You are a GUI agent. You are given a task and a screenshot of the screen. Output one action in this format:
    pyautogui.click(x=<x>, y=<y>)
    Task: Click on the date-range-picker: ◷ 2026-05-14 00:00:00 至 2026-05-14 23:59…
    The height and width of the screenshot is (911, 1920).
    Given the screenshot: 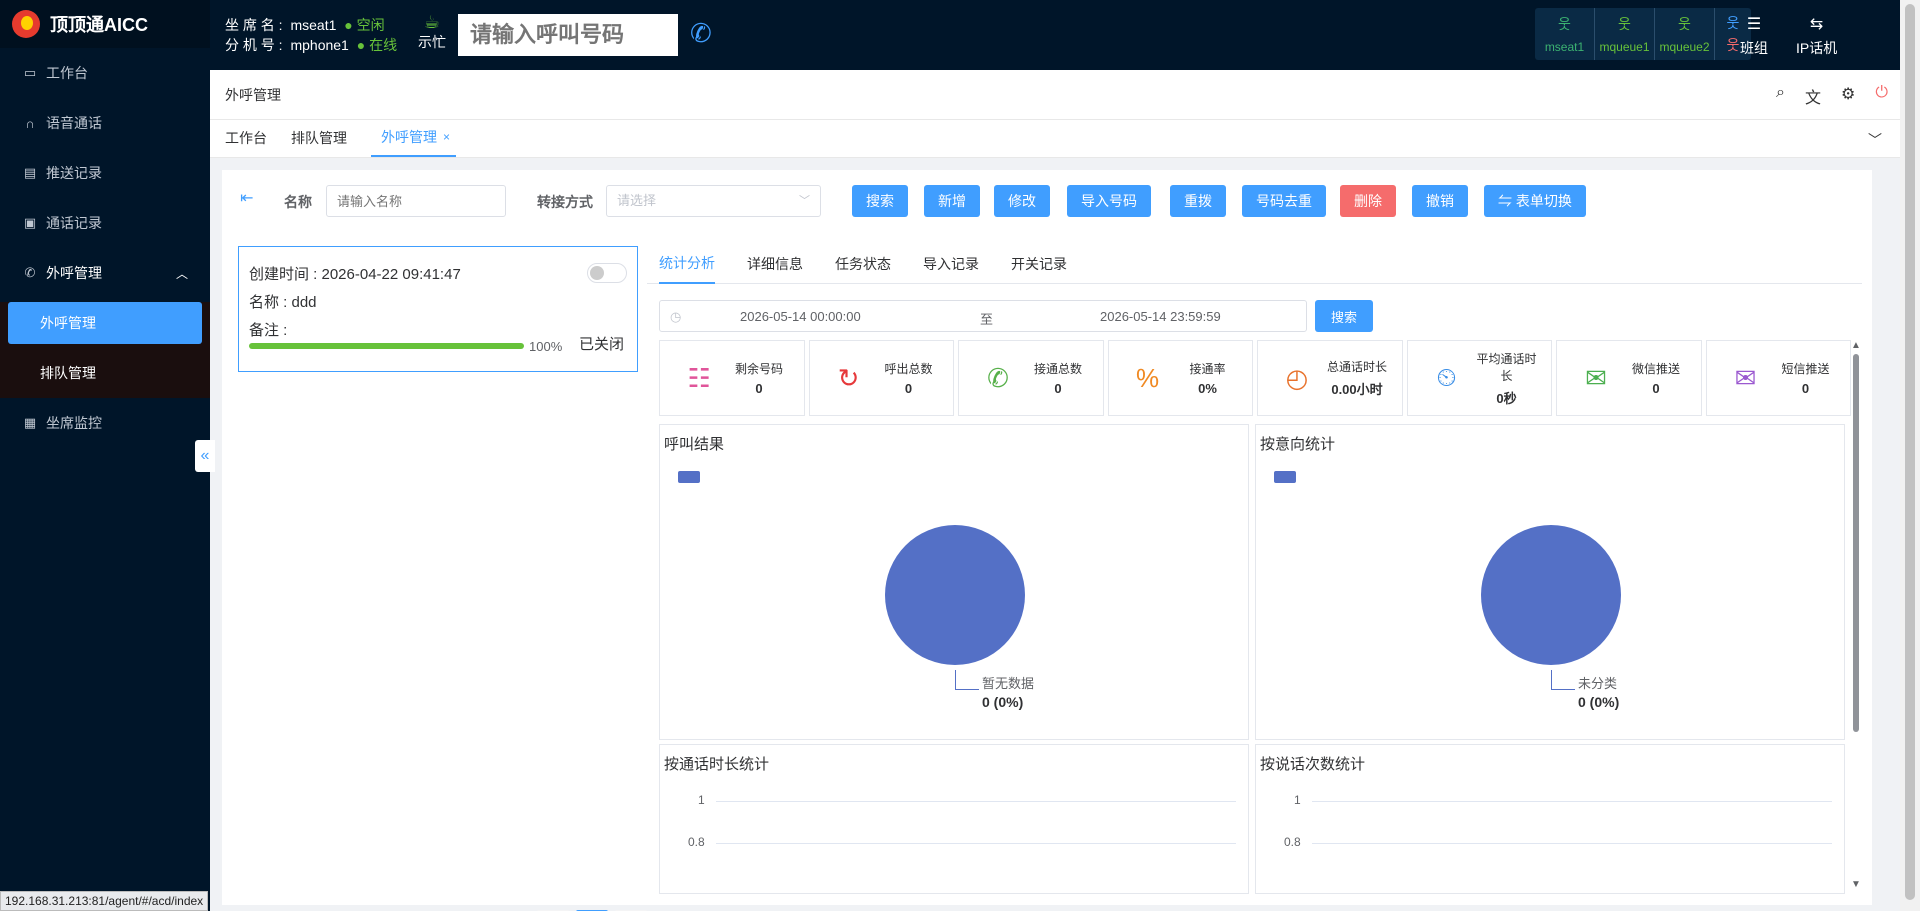 What is the action you would take?
    pyautogui.click(x=983, y=316)
    